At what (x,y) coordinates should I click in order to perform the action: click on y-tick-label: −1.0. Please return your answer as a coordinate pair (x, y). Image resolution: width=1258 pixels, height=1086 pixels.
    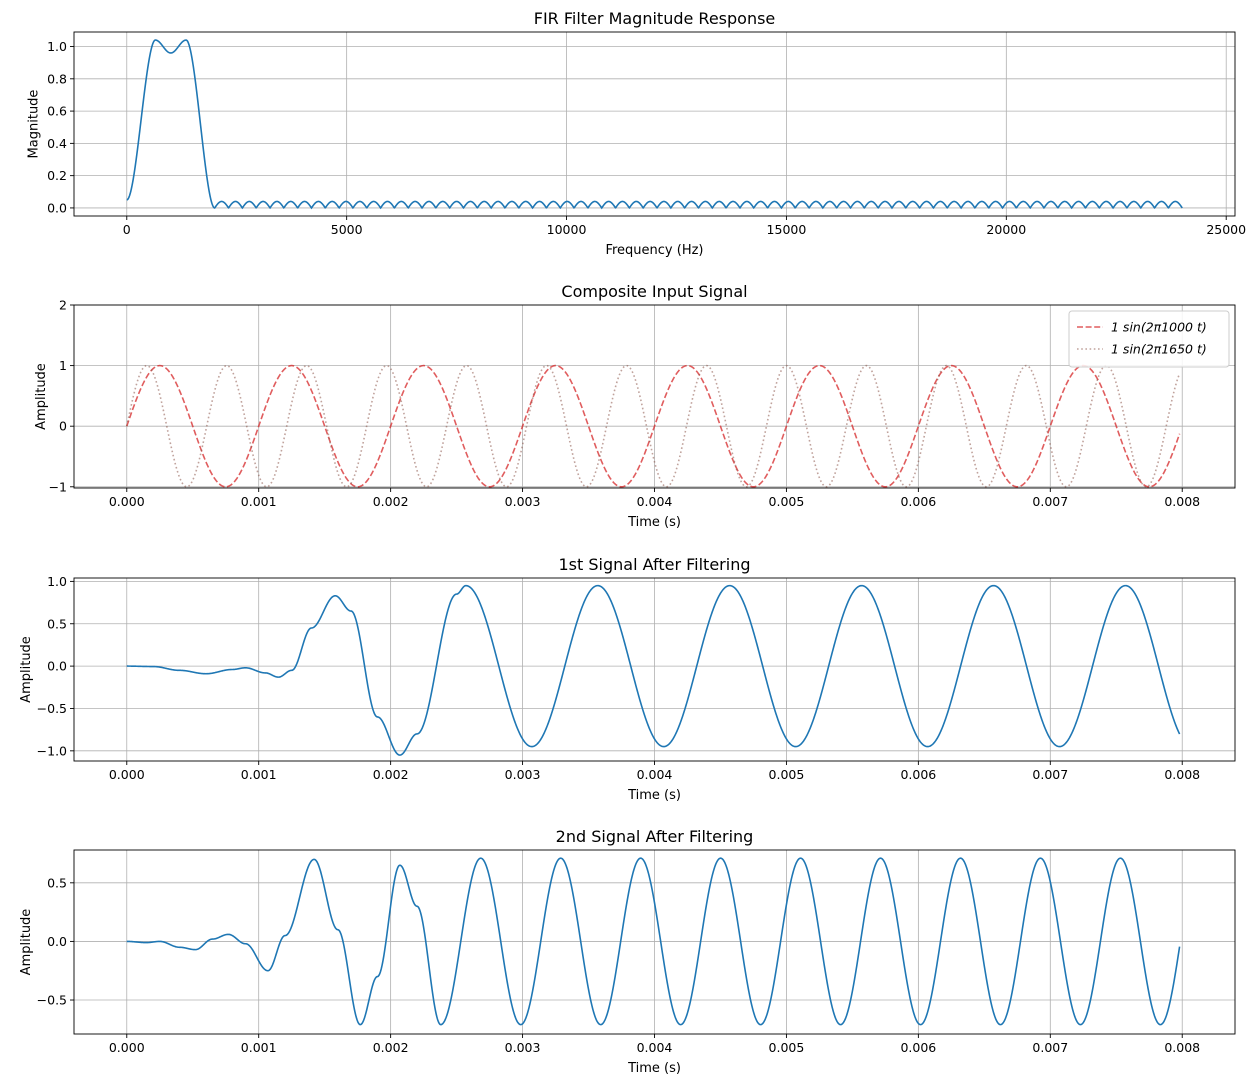
    Looking at the image, I should click on (52, 750).